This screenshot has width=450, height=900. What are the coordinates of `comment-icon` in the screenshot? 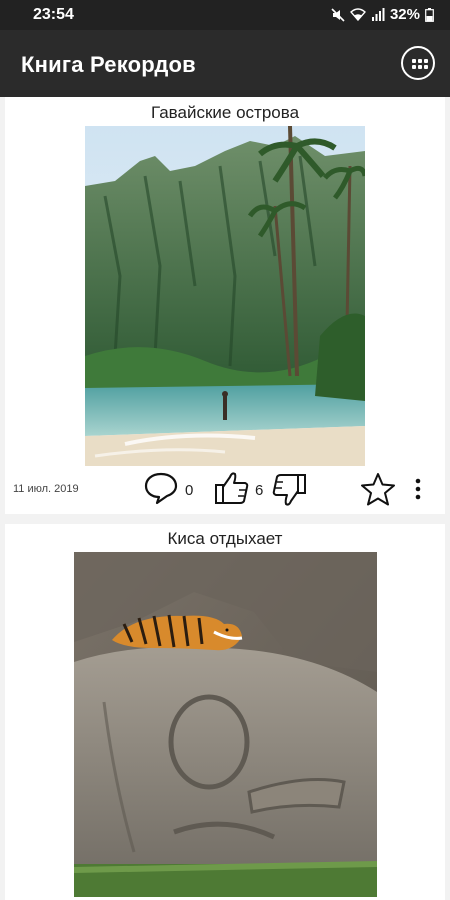 It's located at (161, 488).